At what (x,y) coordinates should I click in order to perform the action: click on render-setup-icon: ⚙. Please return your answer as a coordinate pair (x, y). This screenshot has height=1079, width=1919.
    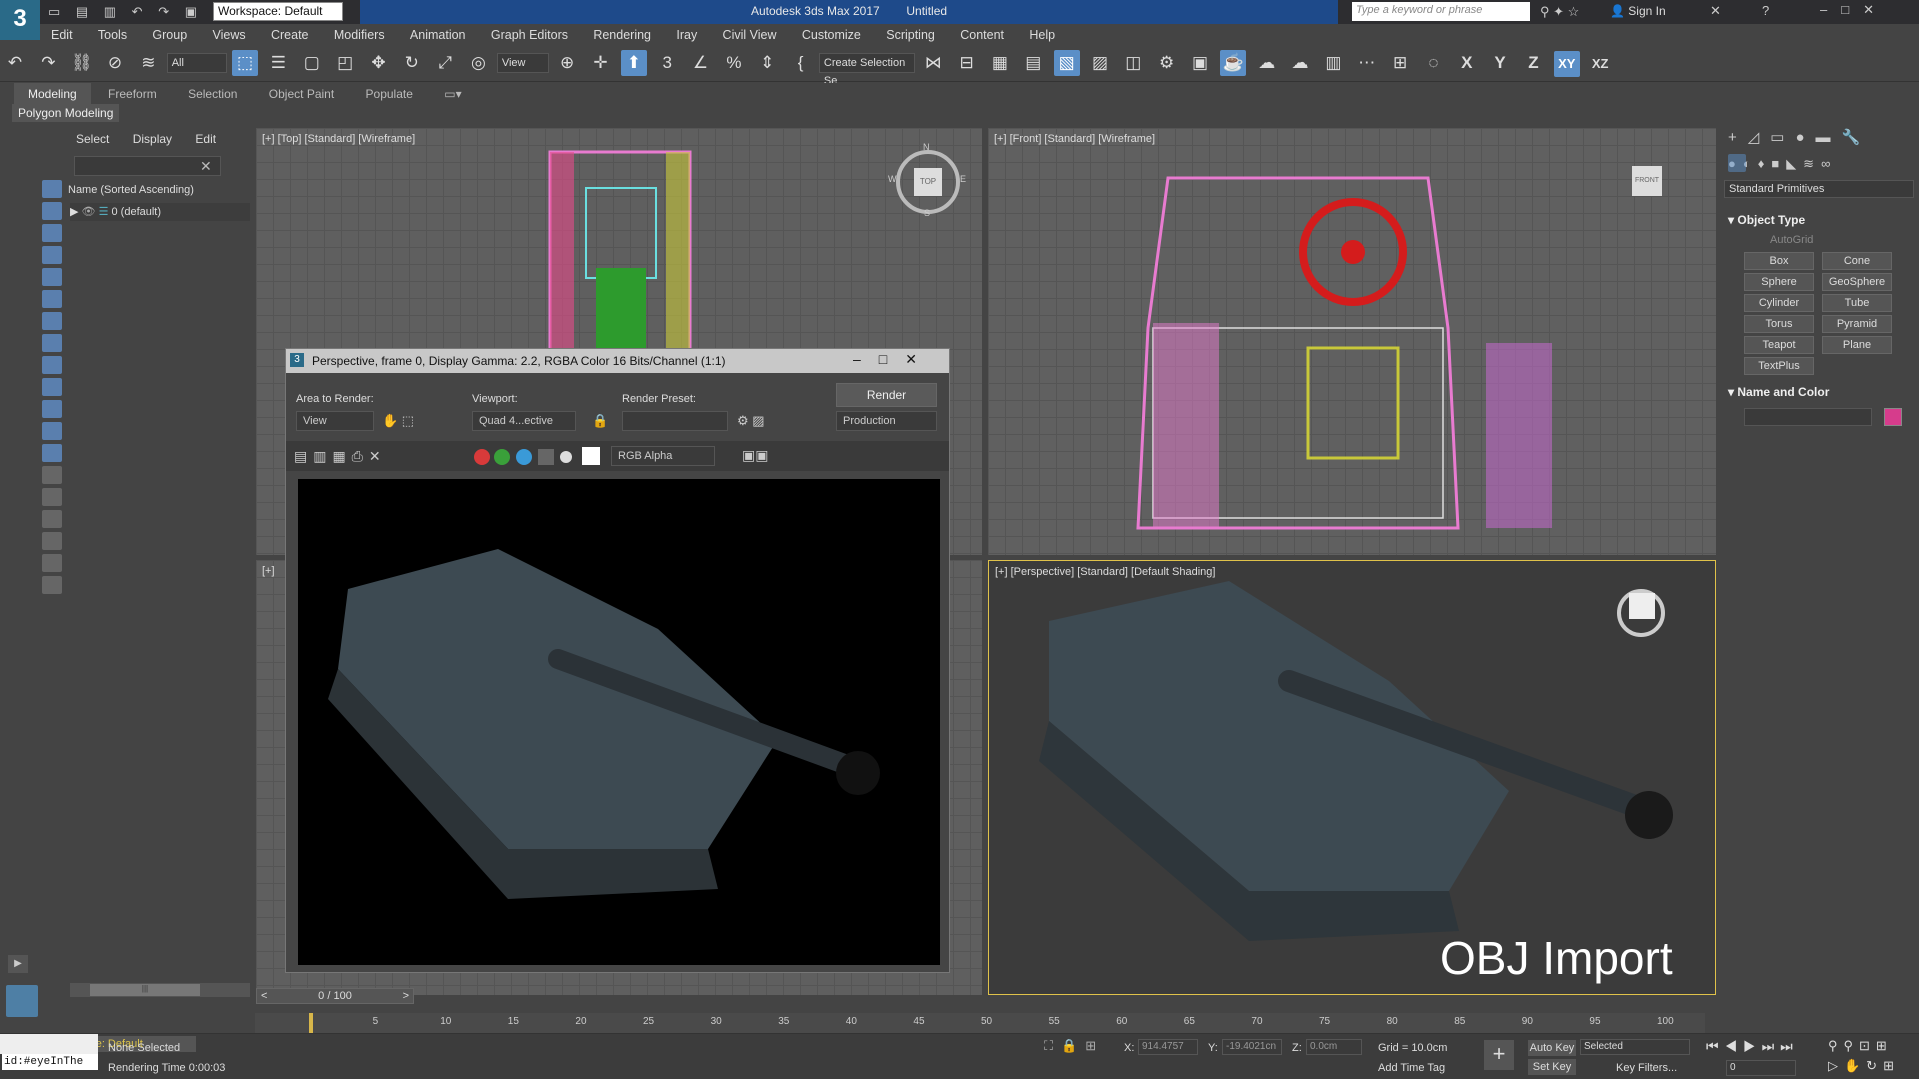
    Looking at the image, I should click on (1167, 63).